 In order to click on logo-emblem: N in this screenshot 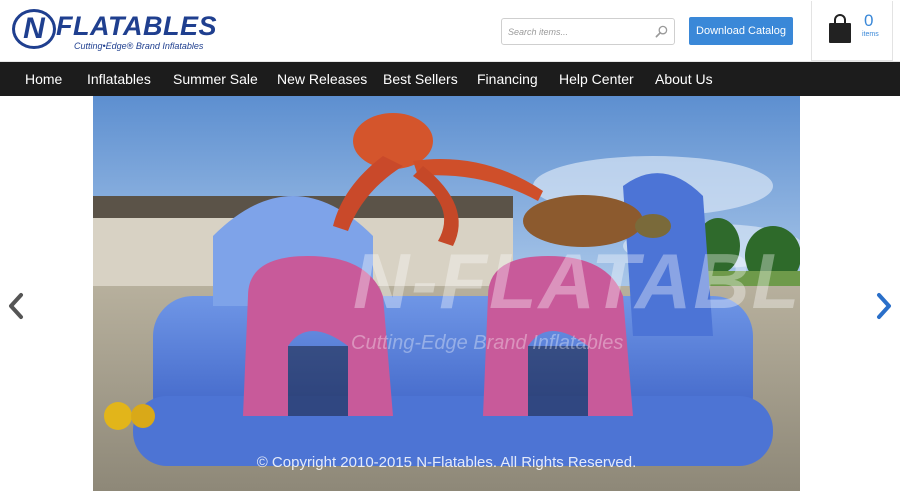, I will do `click(34, 29)`.